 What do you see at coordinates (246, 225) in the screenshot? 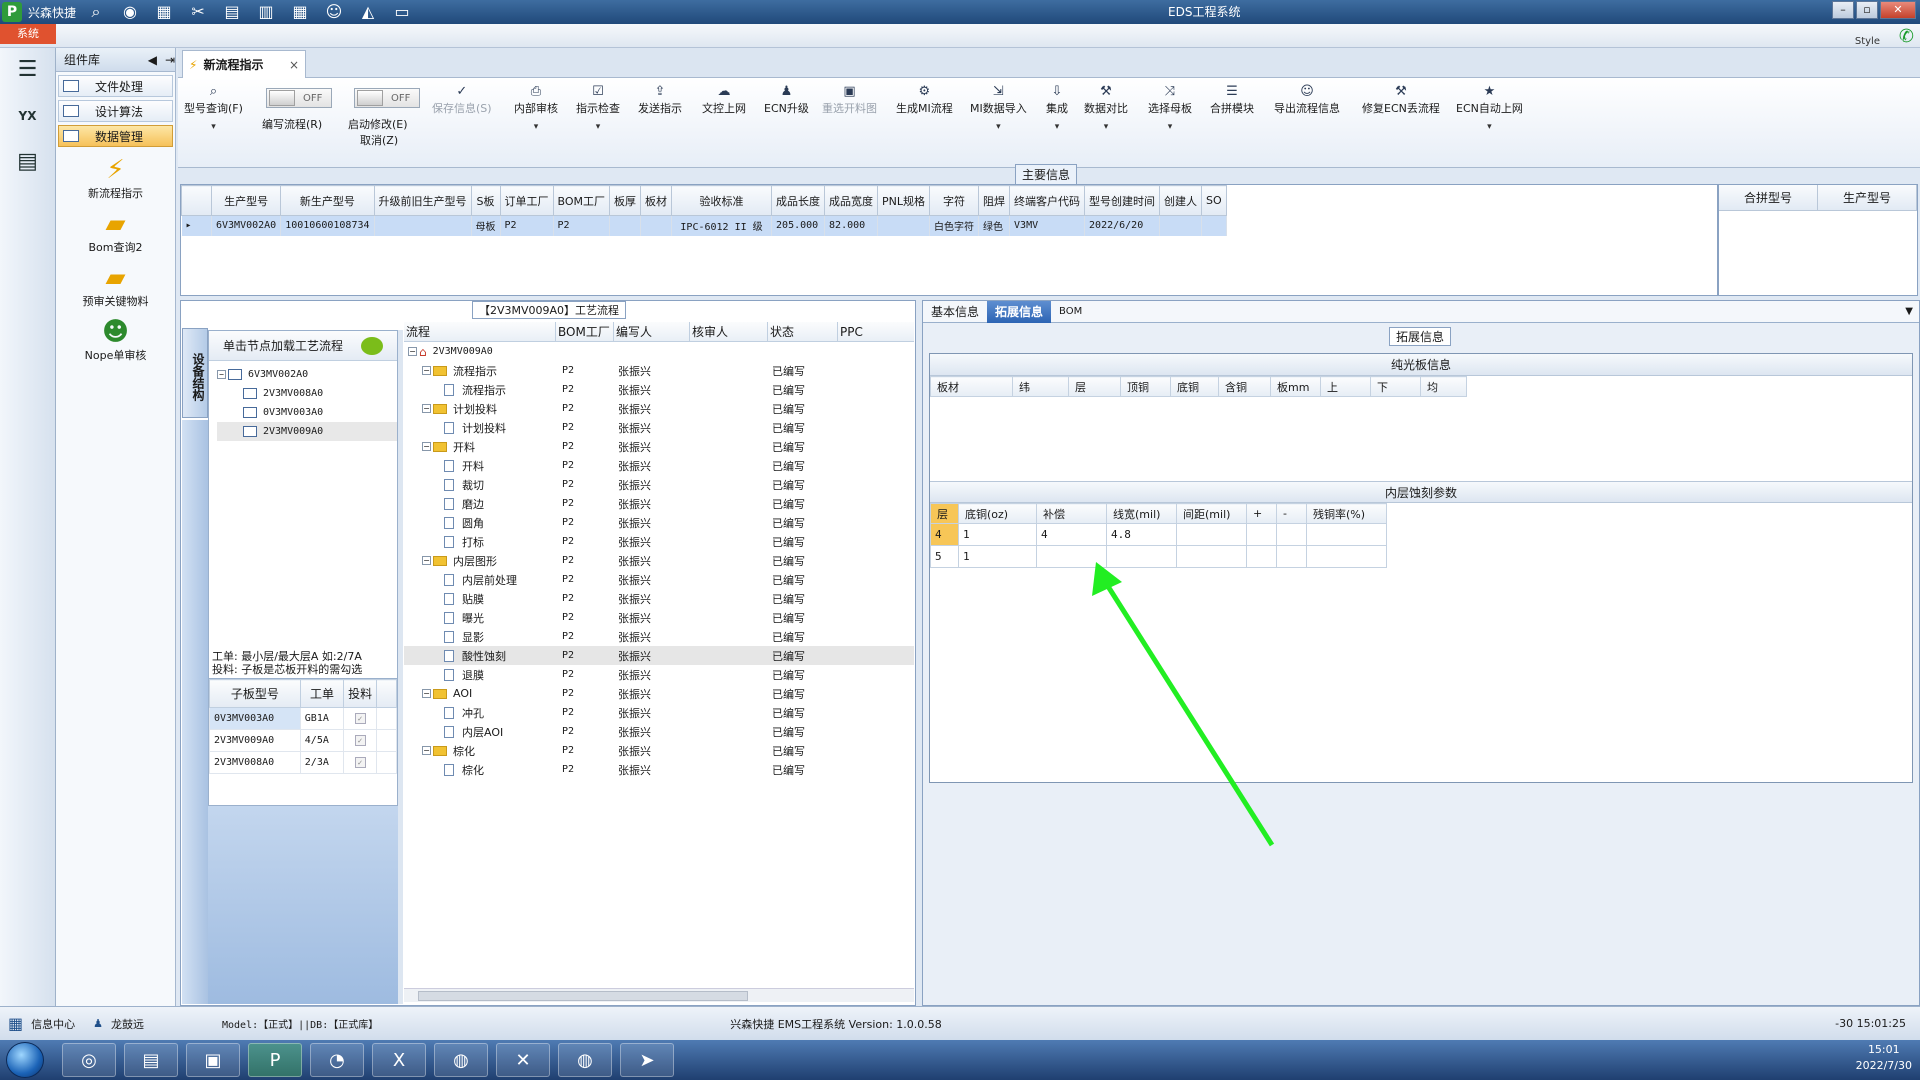
I see `cell: 6V3MV002A0` at bounding box center [246, 225].